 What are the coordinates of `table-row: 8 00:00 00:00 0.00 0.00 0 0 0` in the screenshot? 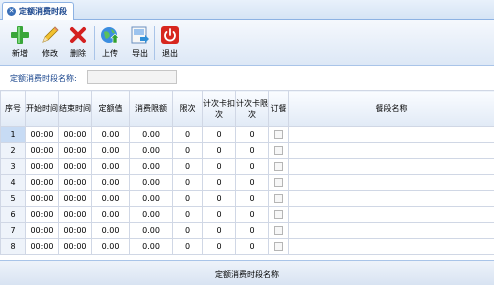 It's located at (247, 246).